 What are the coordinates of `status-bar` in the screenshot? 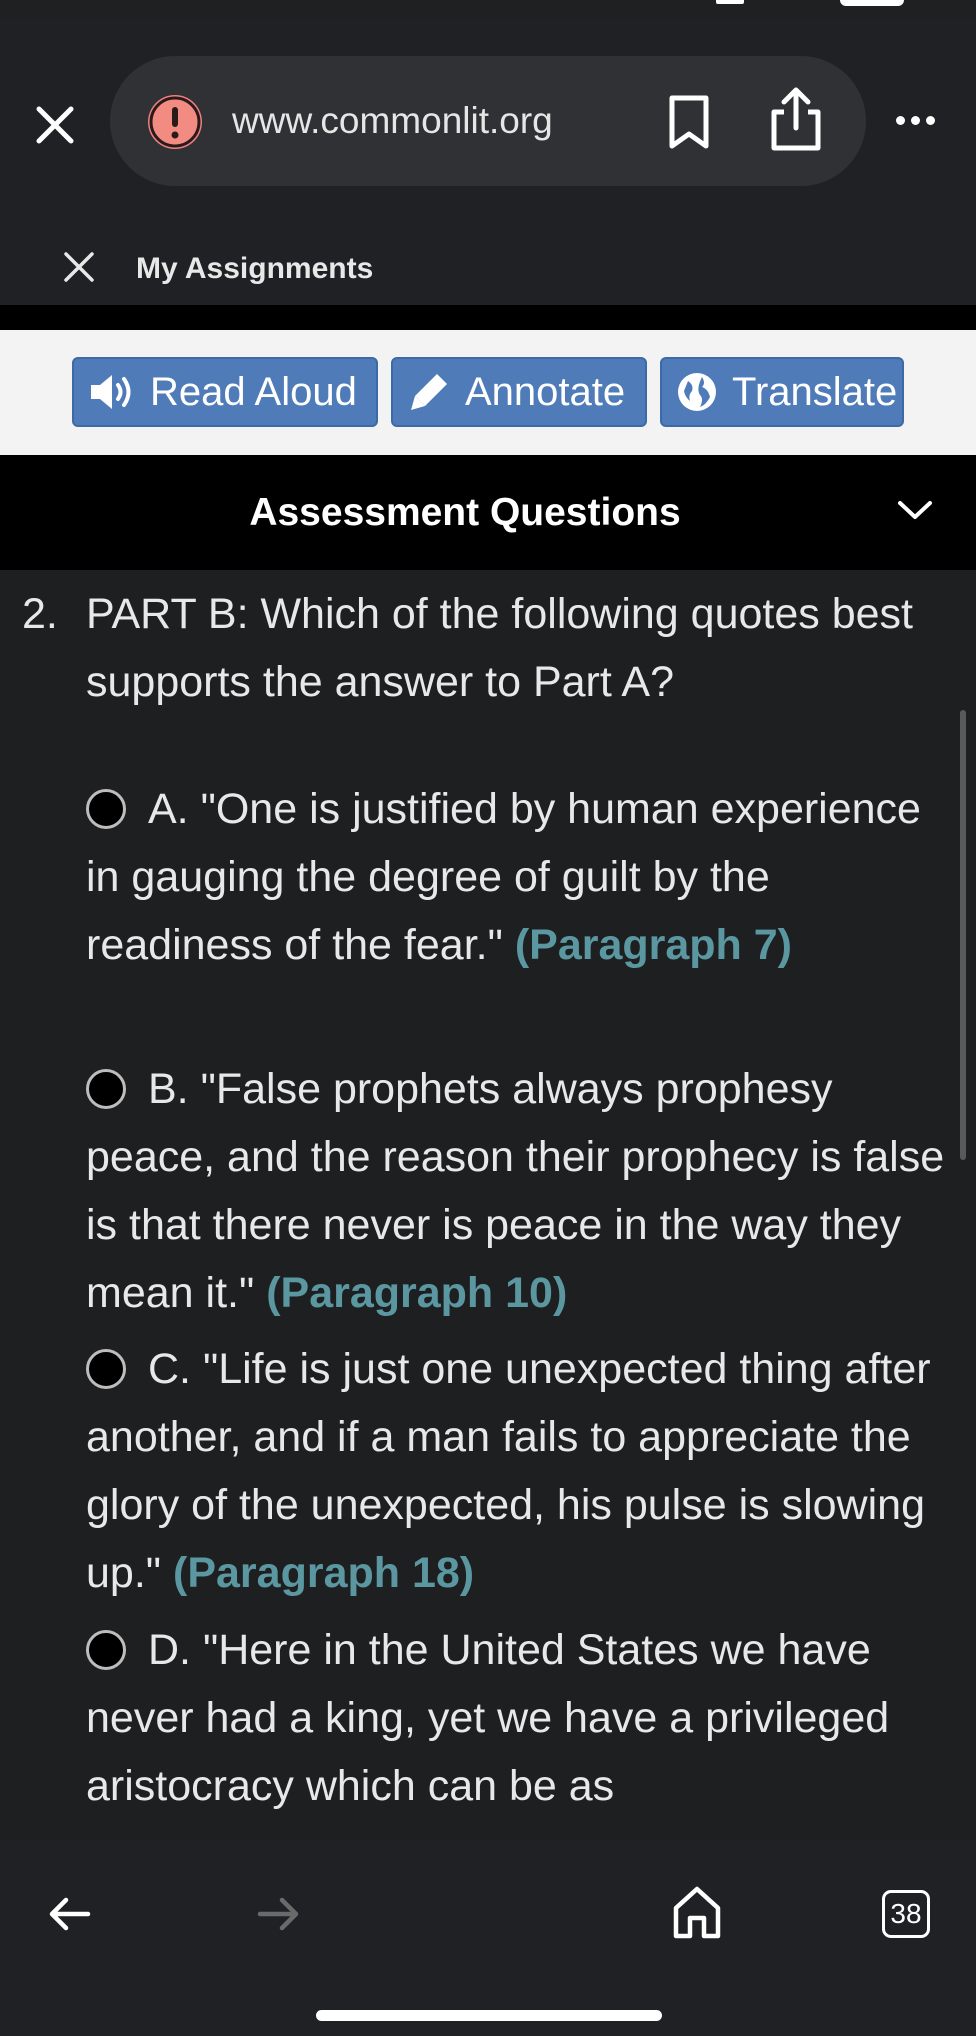 It's located at (488, 10).